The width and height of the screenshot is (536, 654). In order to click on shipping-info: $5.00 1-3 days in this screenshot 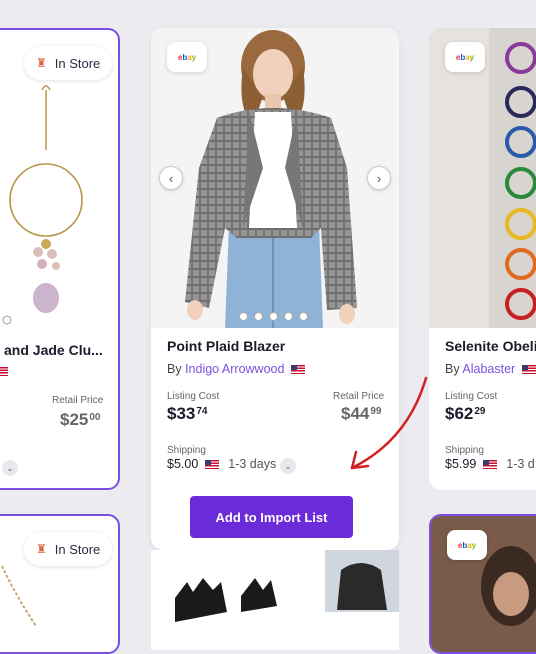, I will do `click(222, 464)`.